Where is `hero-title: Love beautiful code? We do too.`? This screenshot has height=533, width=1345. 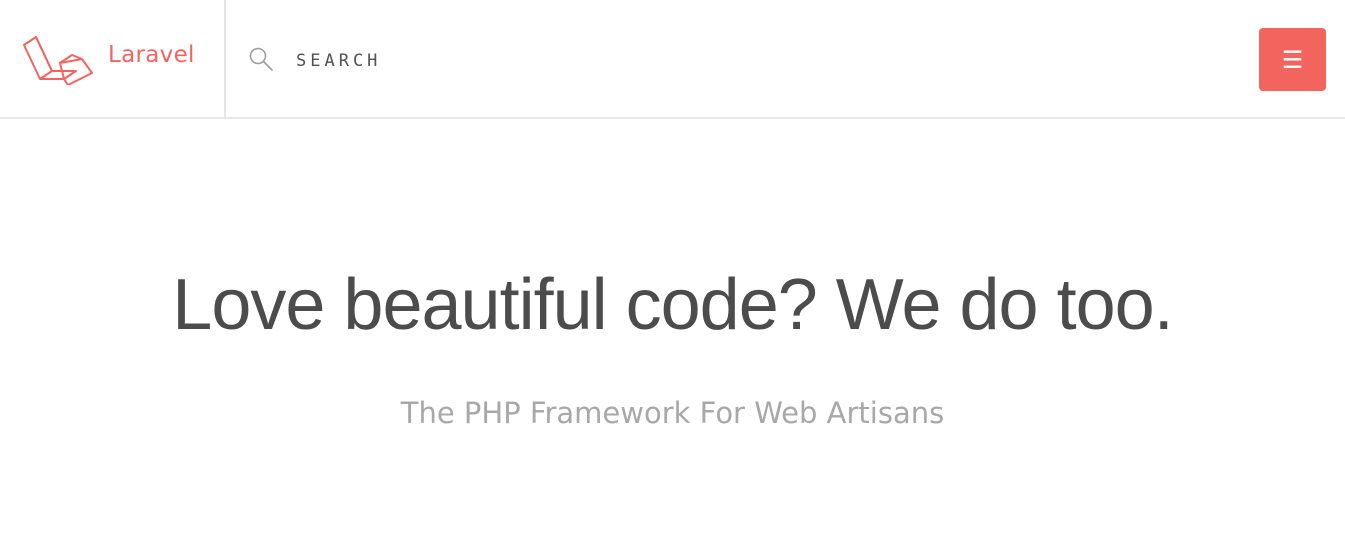 hero-title: Love beautiful code? We do too. is located at coordinates (672, 305).